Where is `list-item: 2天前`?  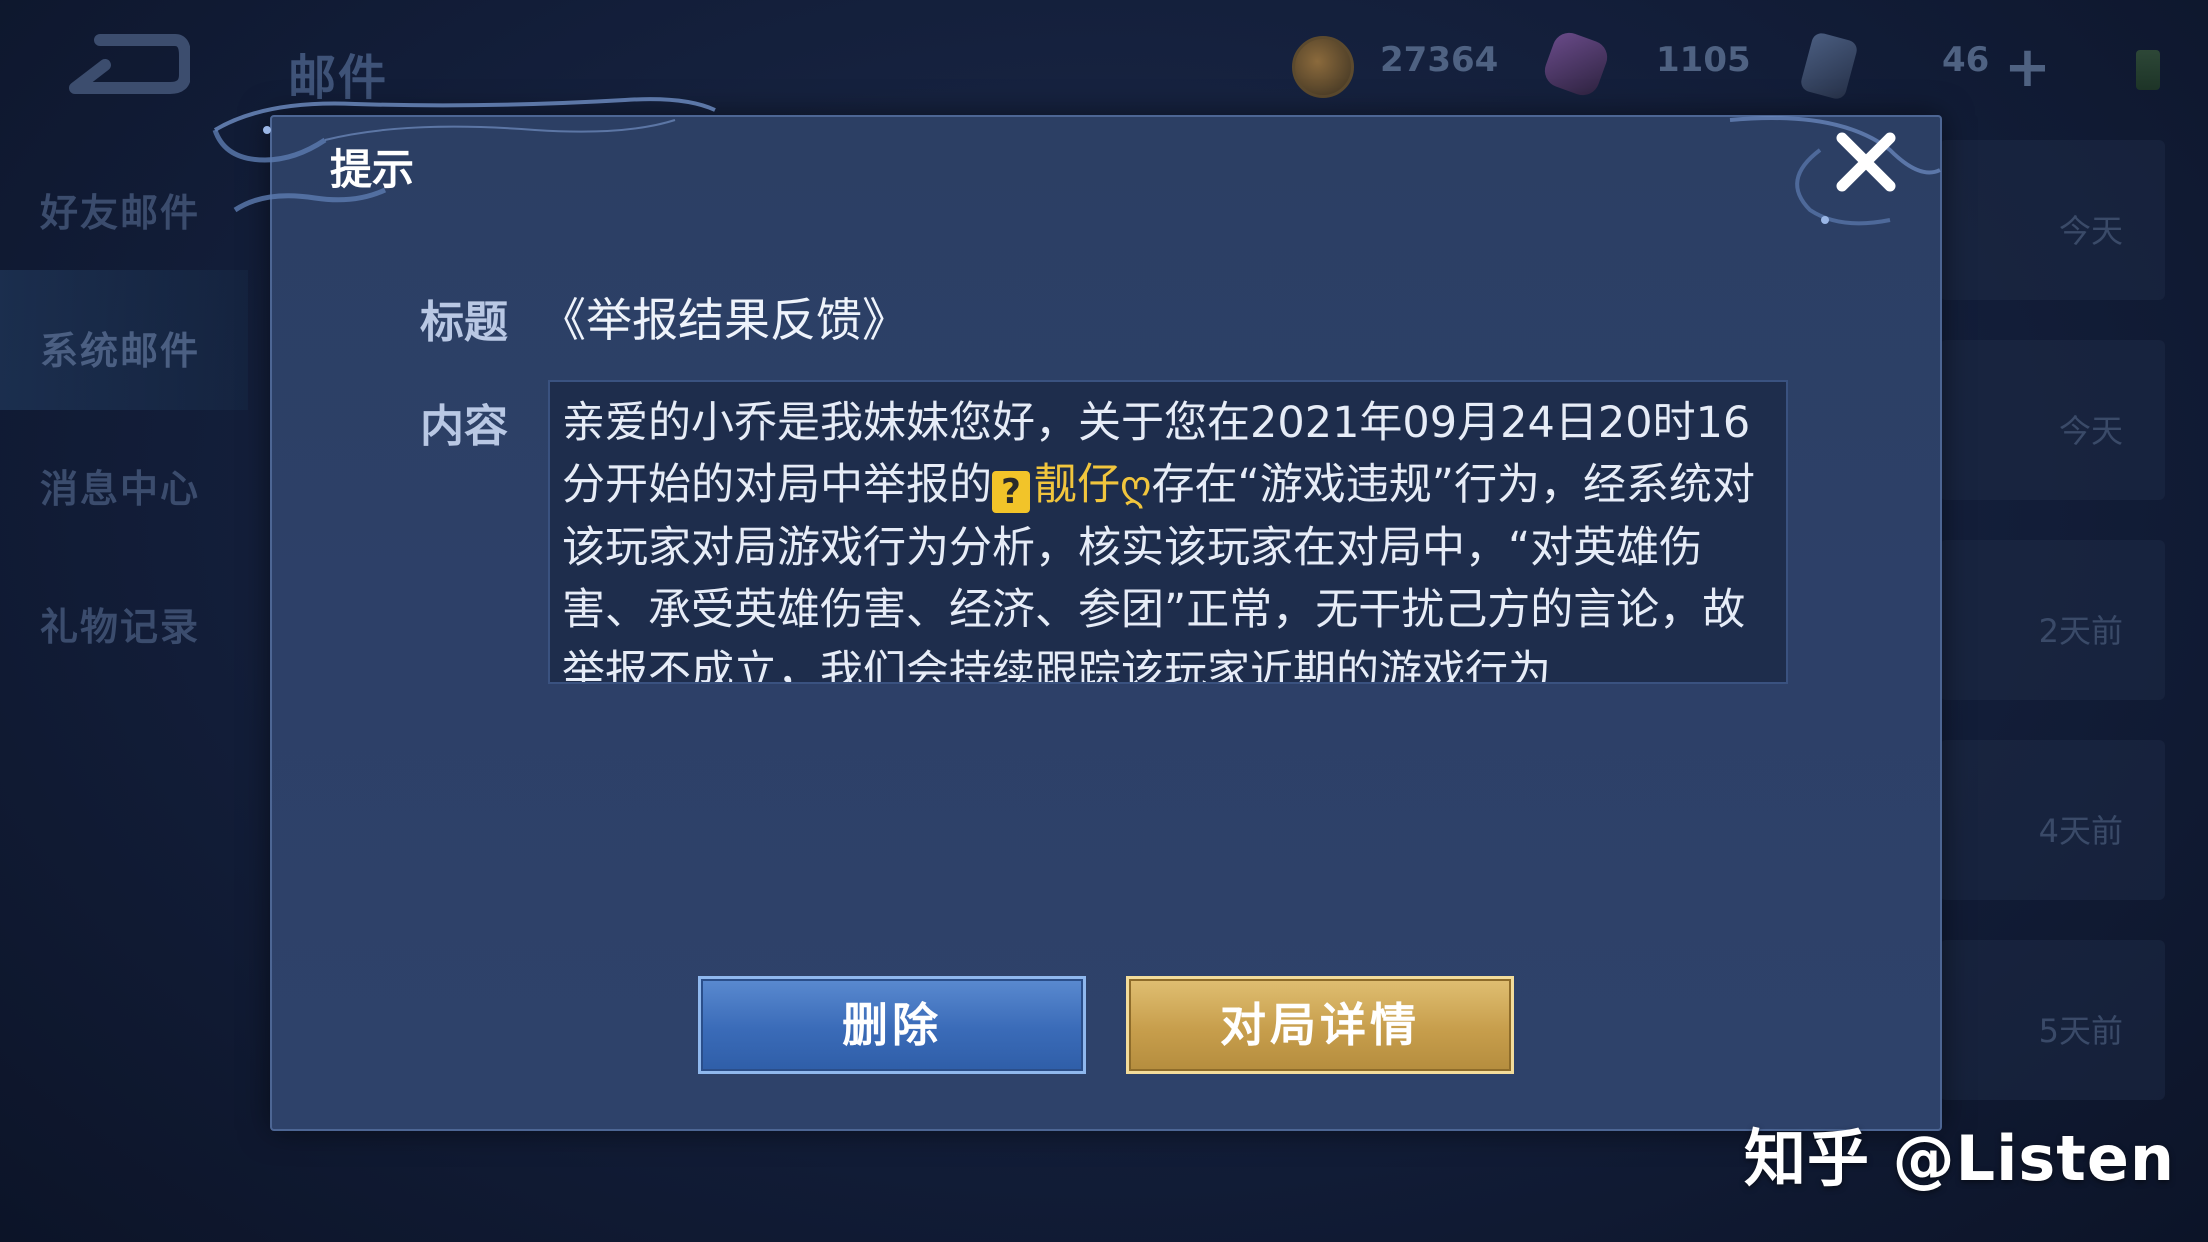
list-item: 2天前 is located at coordinates (2052, 620).